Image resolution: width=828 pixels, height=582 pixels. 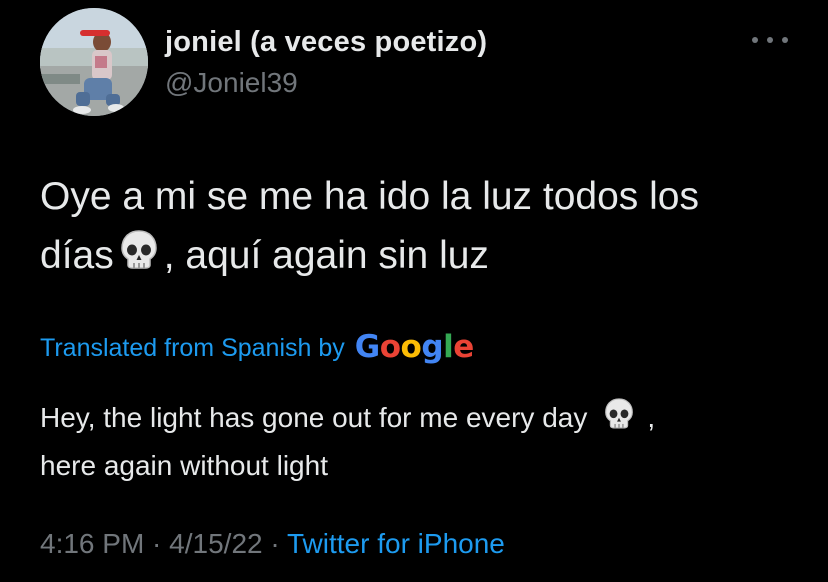 I want to click on google-logo-letter: e, so click(x=463, y=347).